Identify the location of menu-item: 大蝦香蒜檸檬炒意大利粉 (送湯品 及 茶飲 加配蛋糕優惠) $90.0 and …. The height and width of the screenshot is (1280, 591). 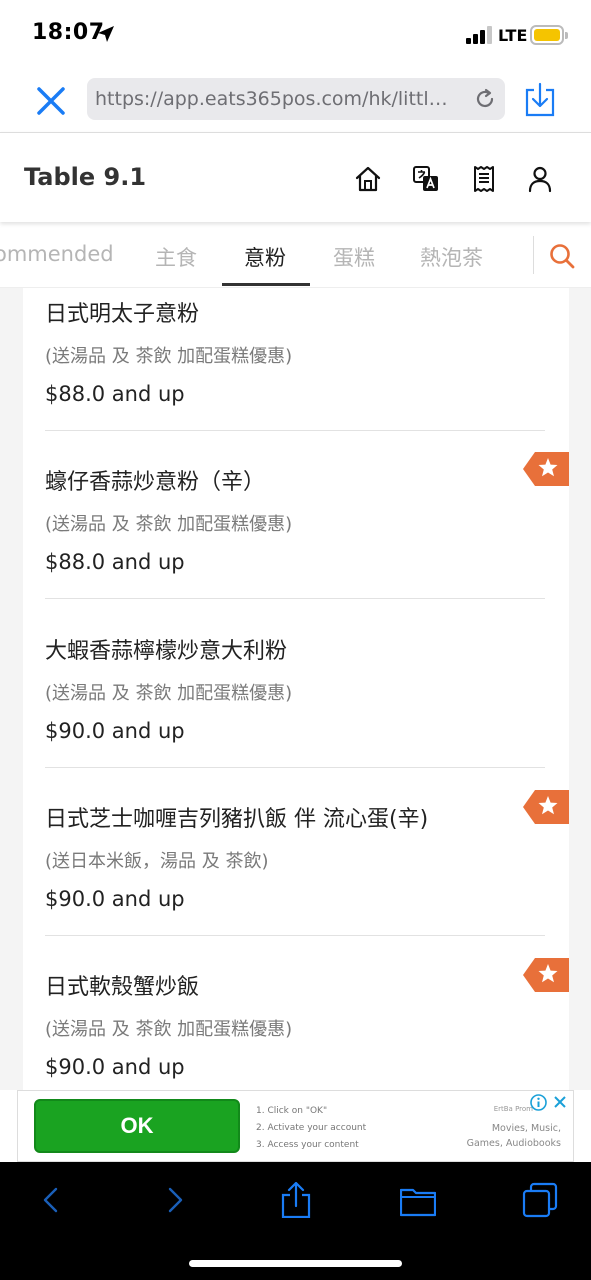
(295, 689).